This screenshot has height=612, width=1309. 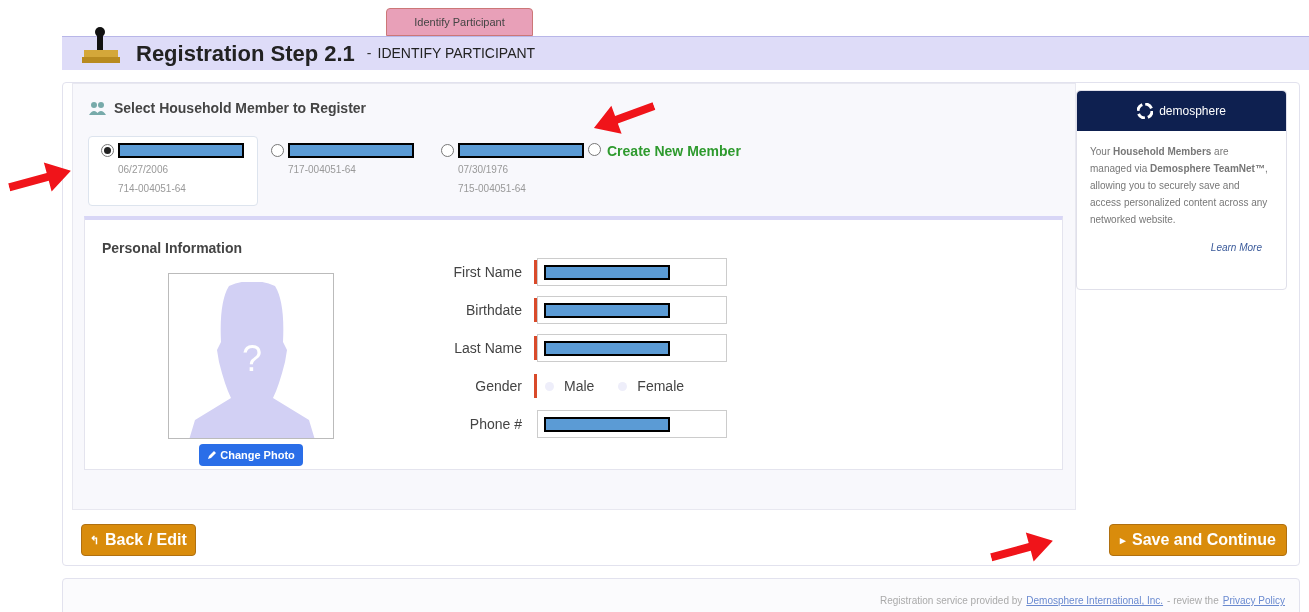 I want to click on info-text: Your Household Members are managed via Demosphere TeamNet™, allowing you to securely save and access personalized content across any networked website., so click(x=1179, y=186).